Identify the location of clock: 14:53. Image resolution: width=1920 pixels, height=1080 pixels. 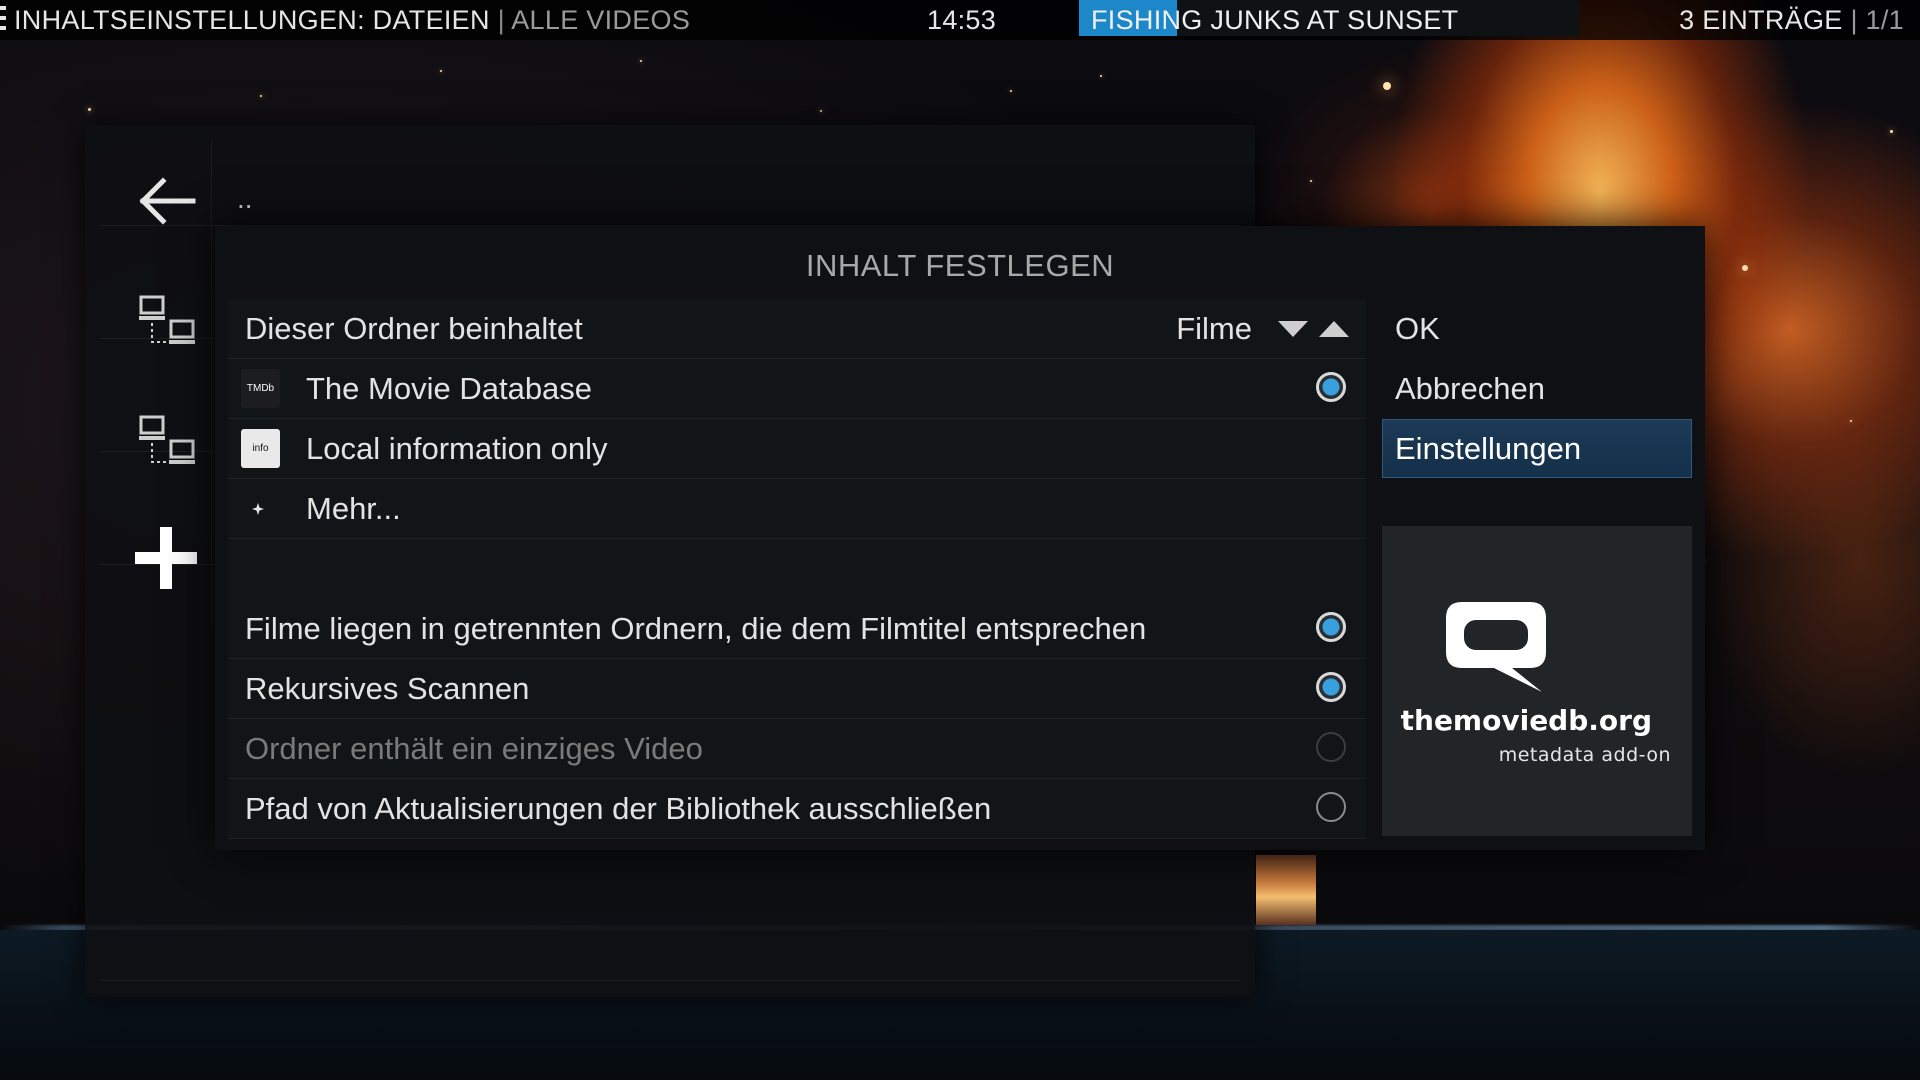
(962, 20).